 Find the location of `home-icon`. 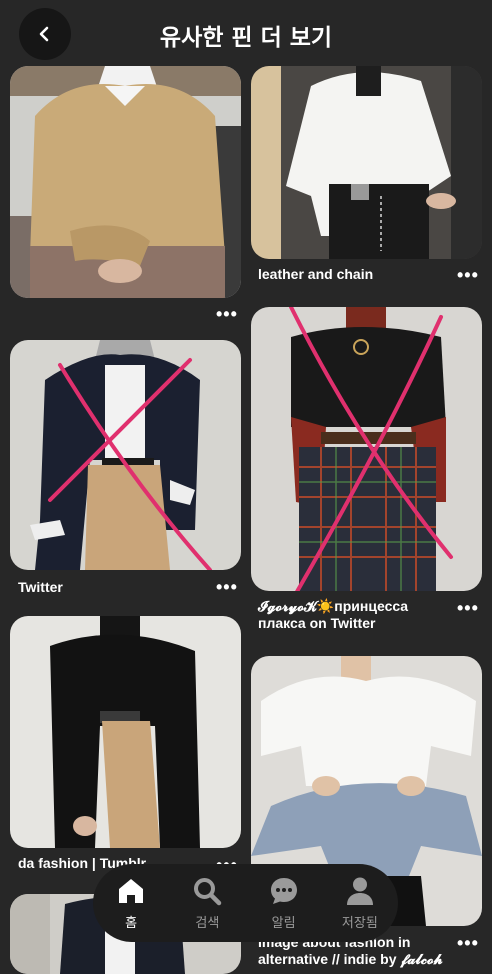

home-icon is located at coordinates (131, 891).